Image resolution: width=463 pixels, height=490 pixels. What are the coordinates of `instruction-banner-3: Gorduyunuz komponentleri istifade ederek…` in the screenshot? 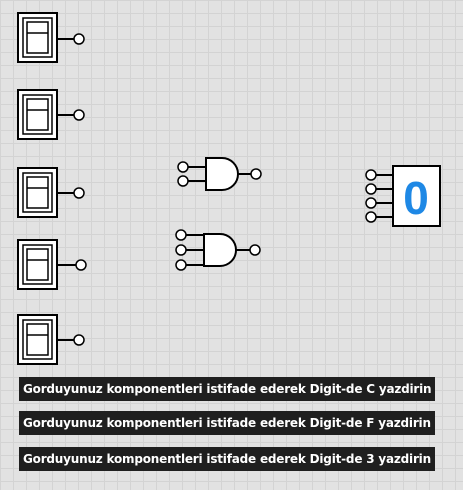 It's located at (227, 459).